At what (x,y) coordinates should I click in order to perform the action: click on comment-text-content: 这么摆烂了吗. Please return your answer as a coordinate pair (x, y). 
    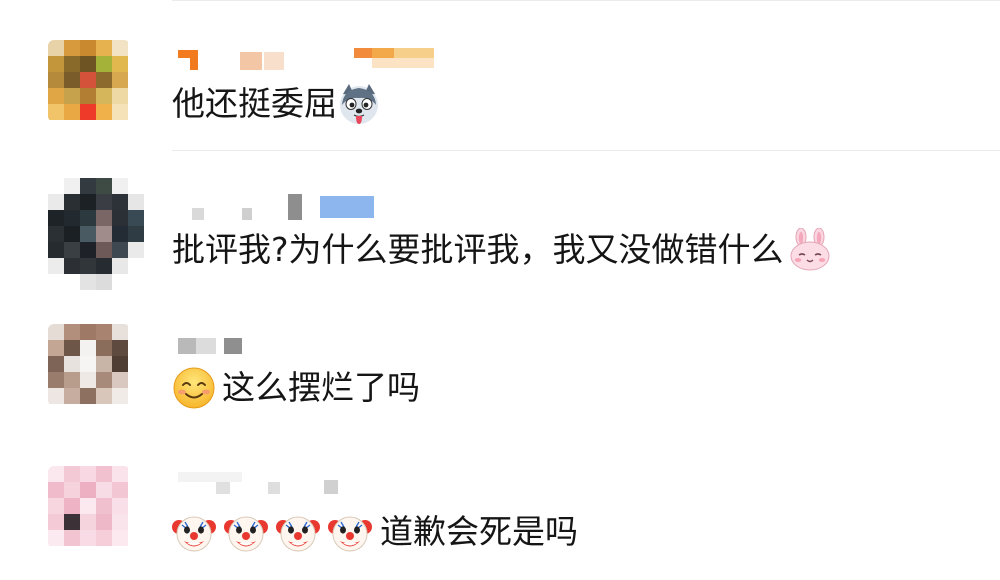
    Looking at the image, I should click on (321, 387).